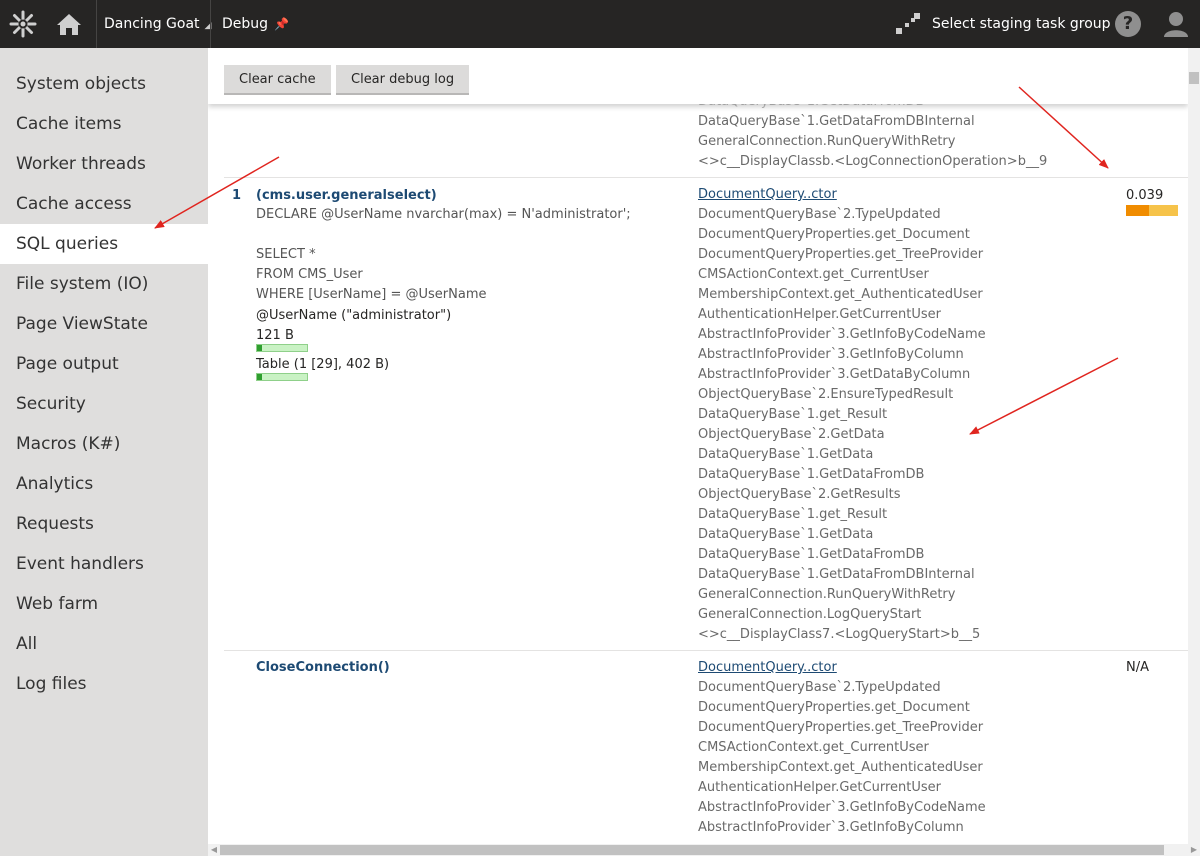 This screenshot has height=856, width=1200. I want to click on query-duration: 0.039, so click(1145, 195).